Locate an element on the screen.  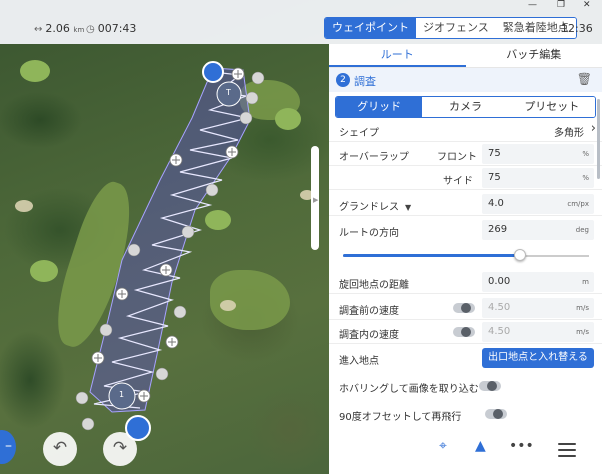
restore-icon: ❐ is located at coordinates (561, 5).